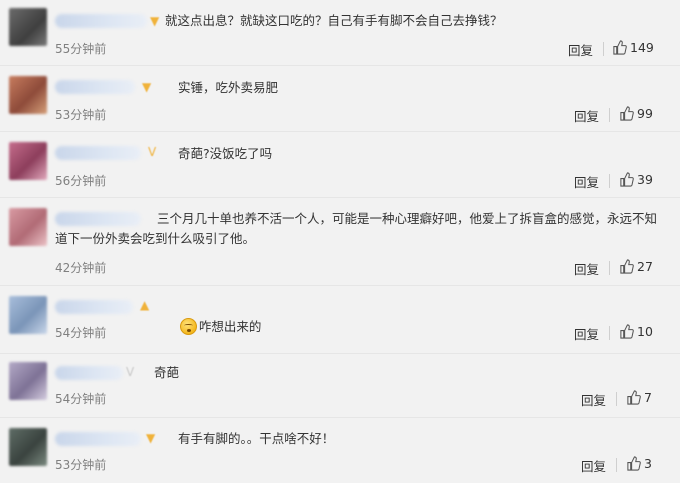  What do you see at coordinates (340, 450) in the screenshot?
I see `comment-item: ▼ 有手有脚的。。干点啥不好！ 53分钟前 回复 3` at bounding box center [340, 450].